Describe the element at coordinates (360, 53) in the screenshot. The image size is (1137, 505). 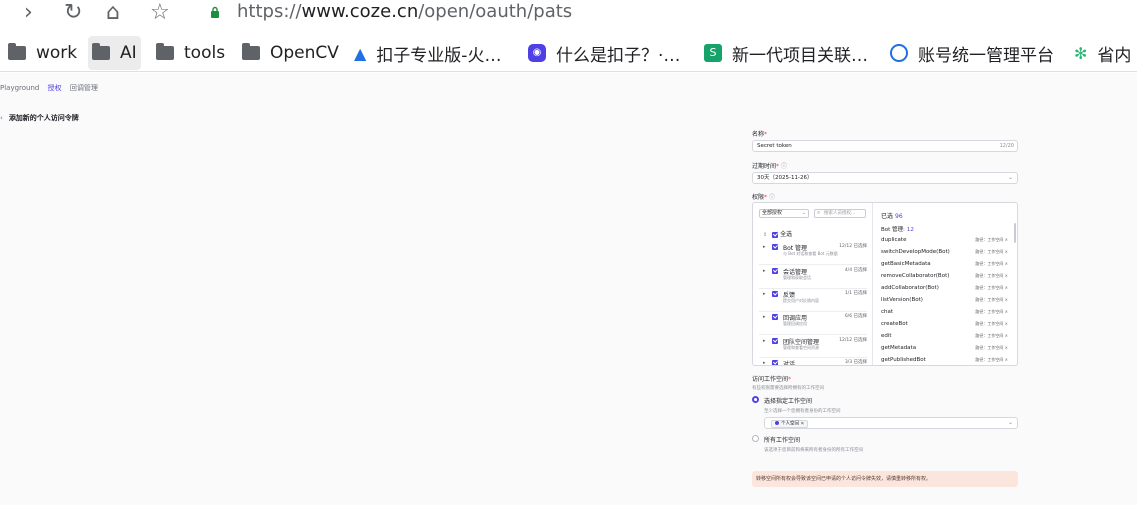
I see `volcano-icon: ▲` at that location.